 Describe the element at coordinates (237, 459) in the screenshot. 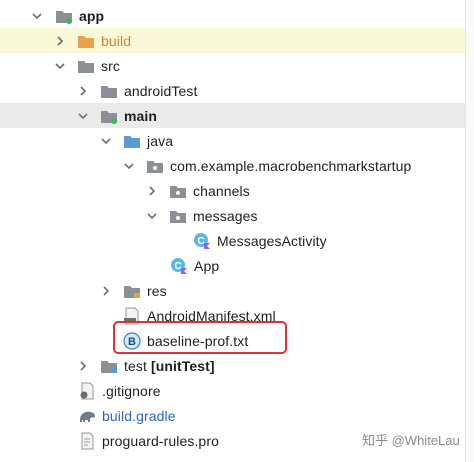

I see `tree-row-cutoff` at that location.